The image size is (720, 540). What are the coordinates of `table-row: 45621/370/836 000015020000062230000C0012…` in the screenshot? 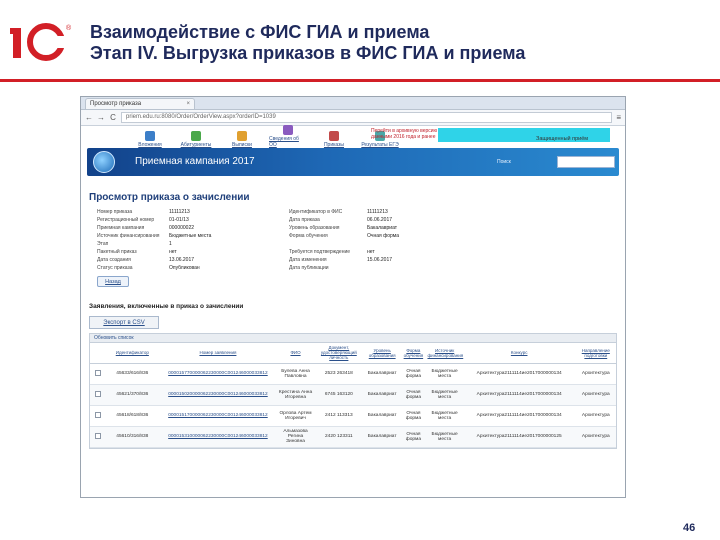 It's located at (353, 395).